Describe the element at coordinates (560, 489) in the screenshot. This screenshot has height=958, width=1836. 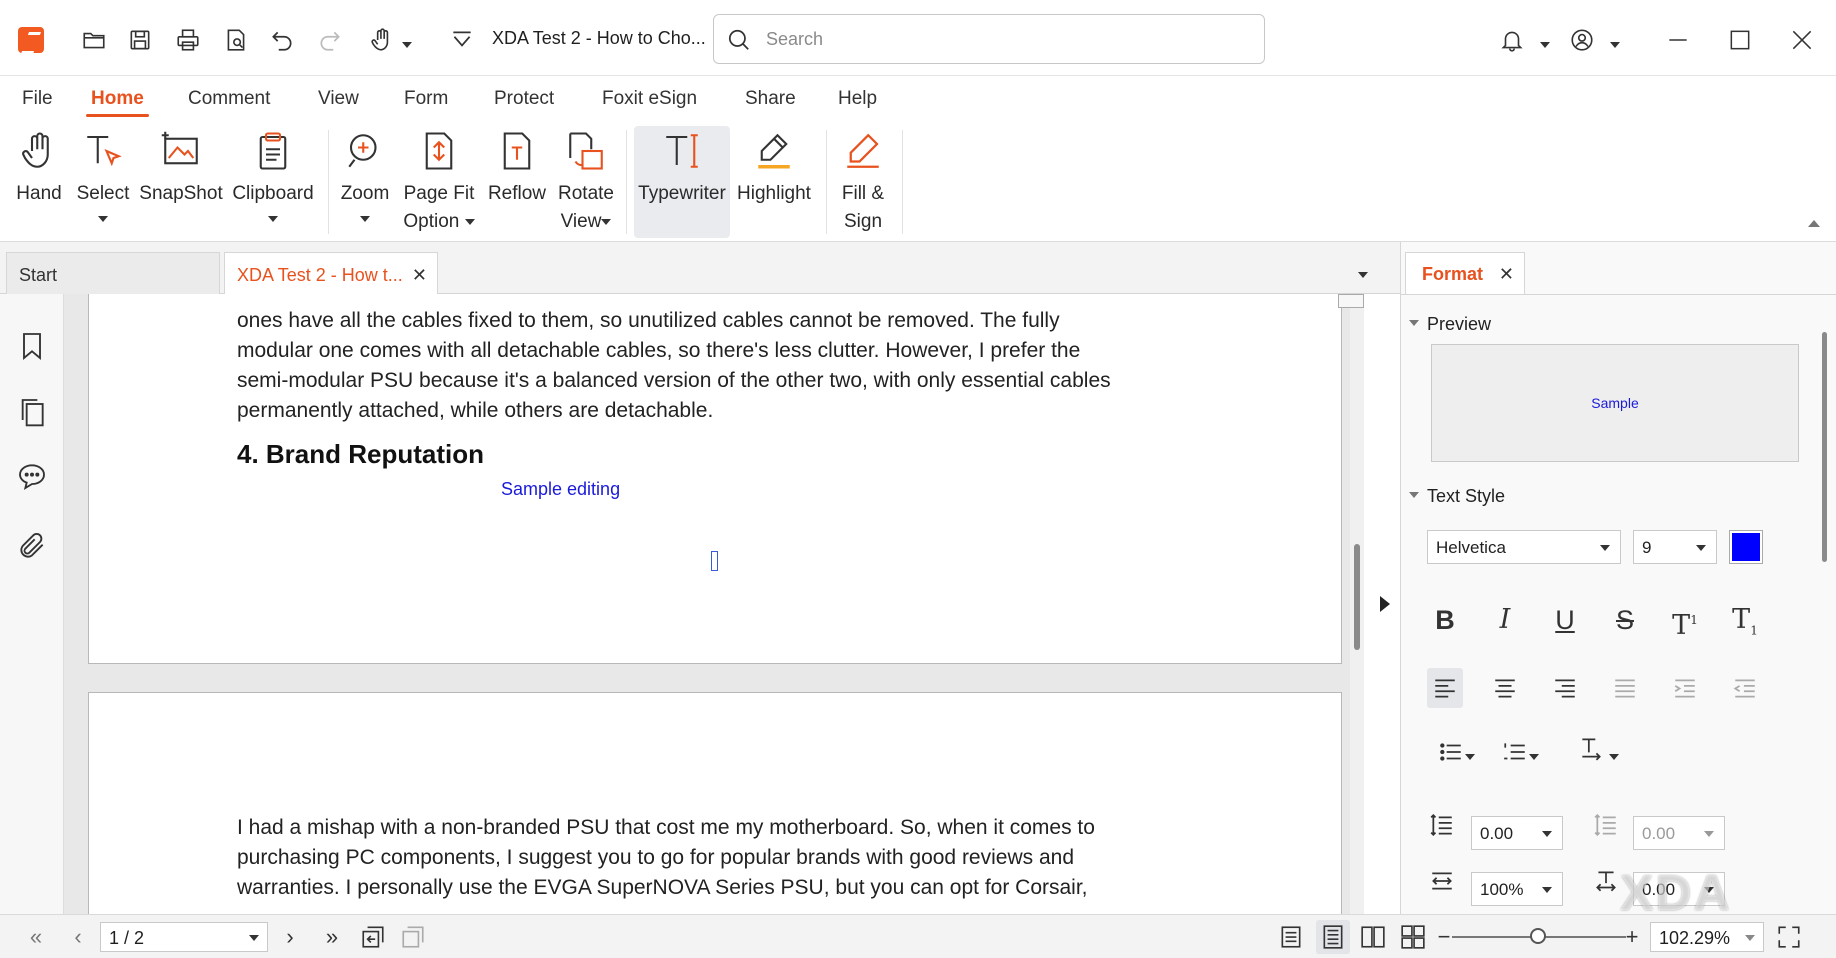
I see `typewriter-annotation: Sample editing` at that location.